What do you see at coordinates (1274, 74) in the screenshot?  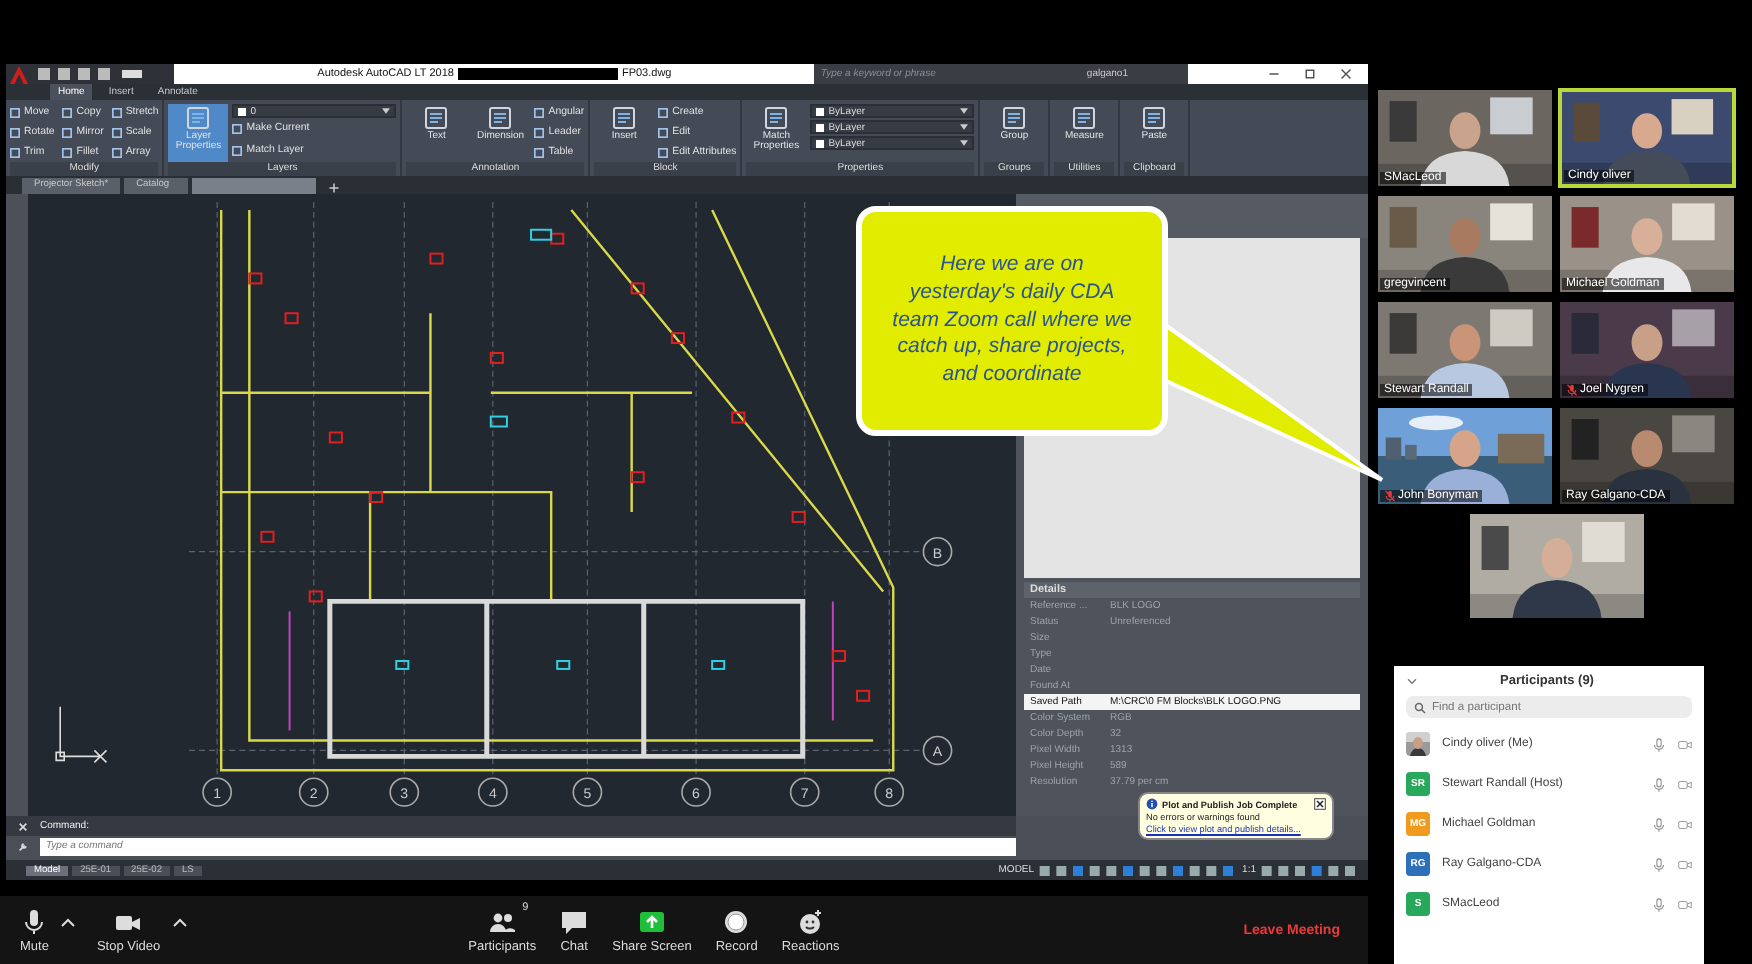 I see `minimize-icon` at bounding box center [1274, 74].